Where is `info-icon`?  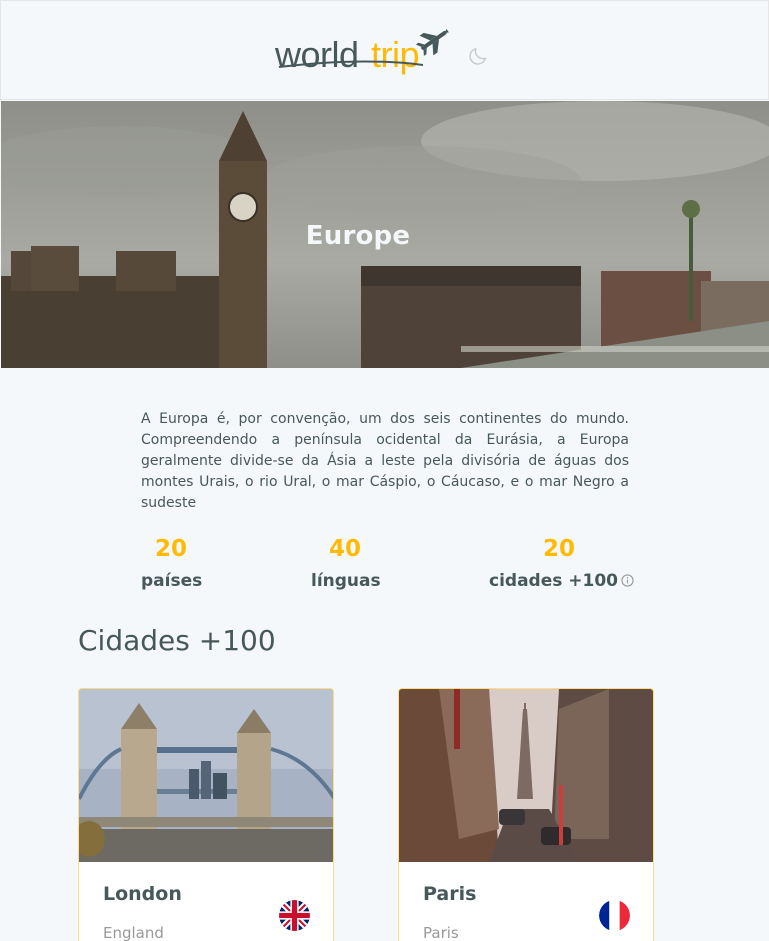
info-icon is located at coordinates (627, 580).